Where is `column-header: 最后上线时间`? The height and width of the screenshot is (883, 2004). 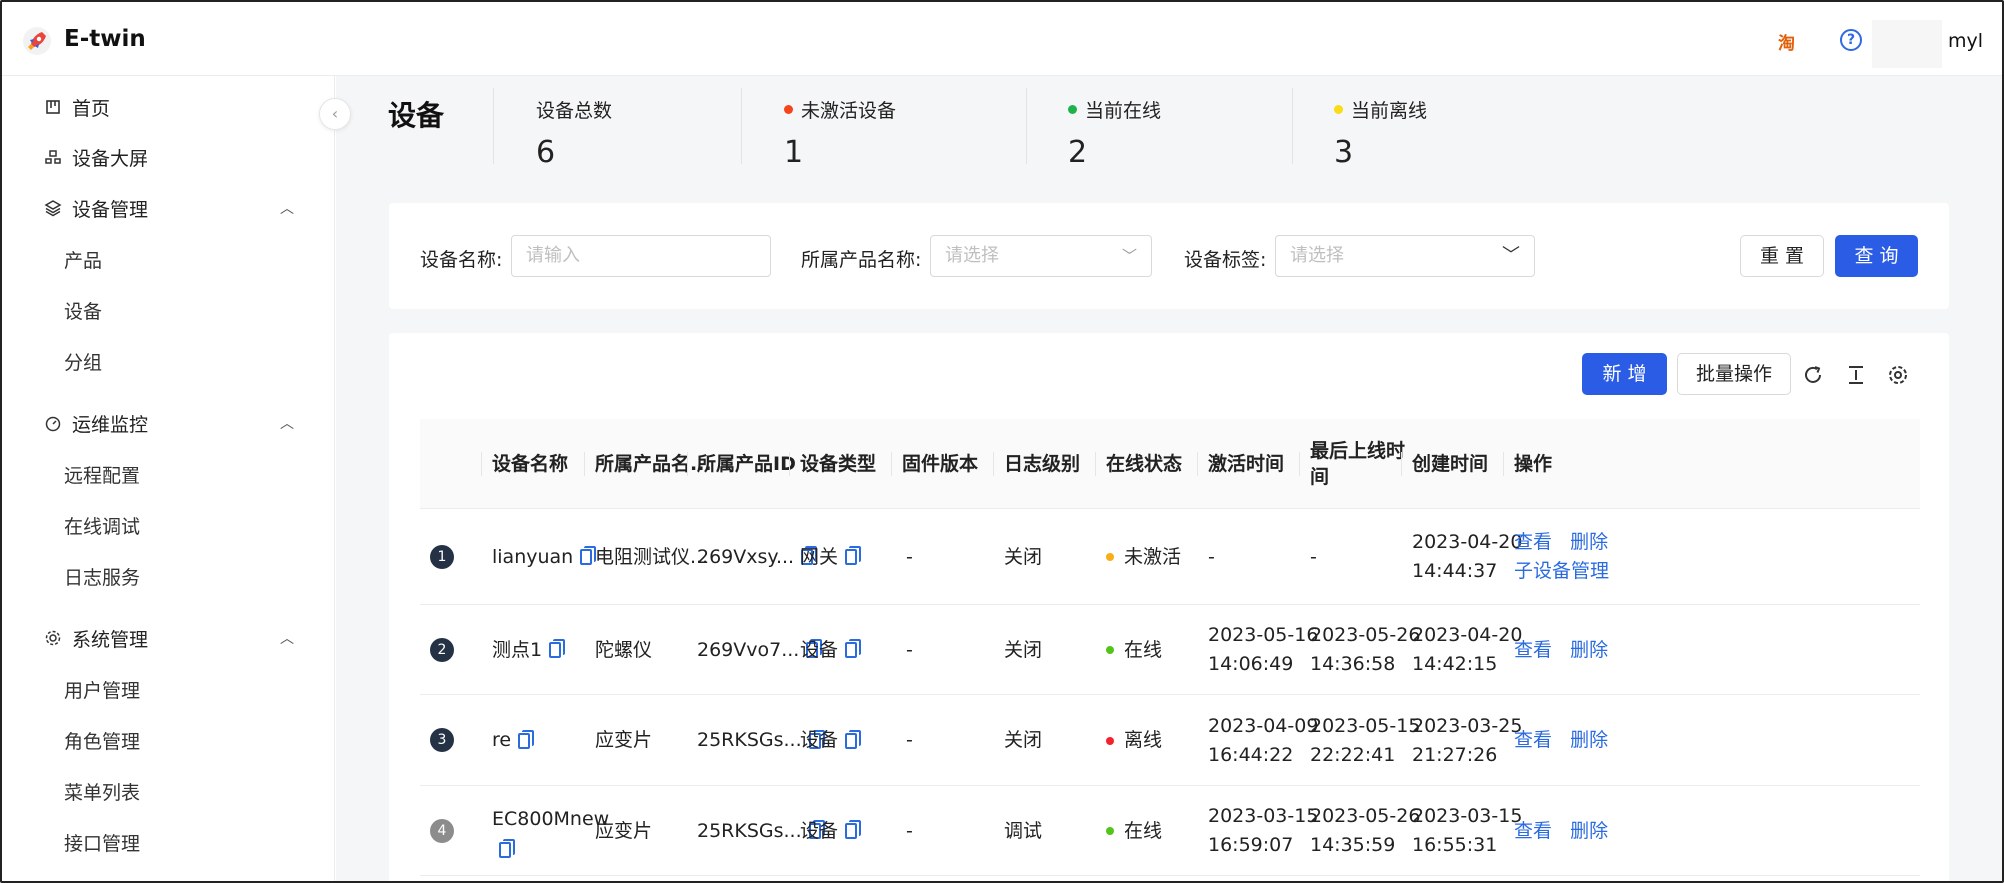
column-header: 最后上线时间 is located at coordinates (1358, 464).